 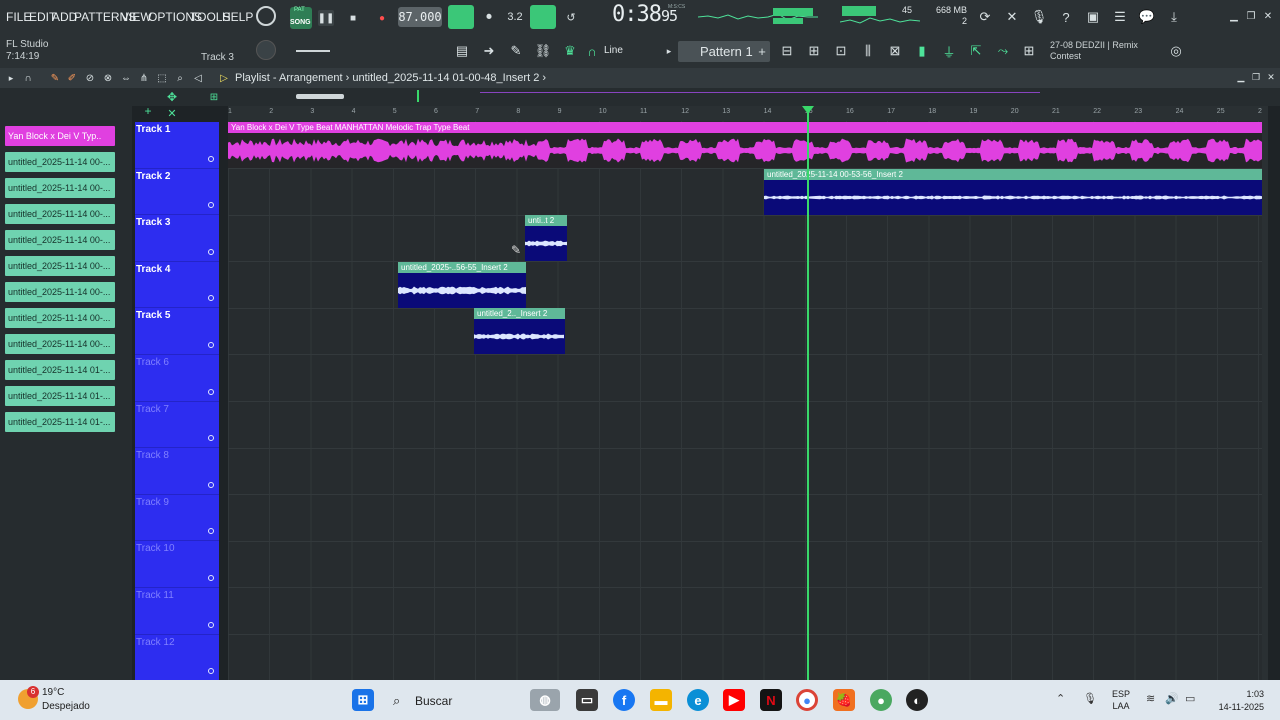 What do you see at coordinates (814, 51) in the screenshot?
I see `piano-icon: ⊞` at bounding box center [814, 51].